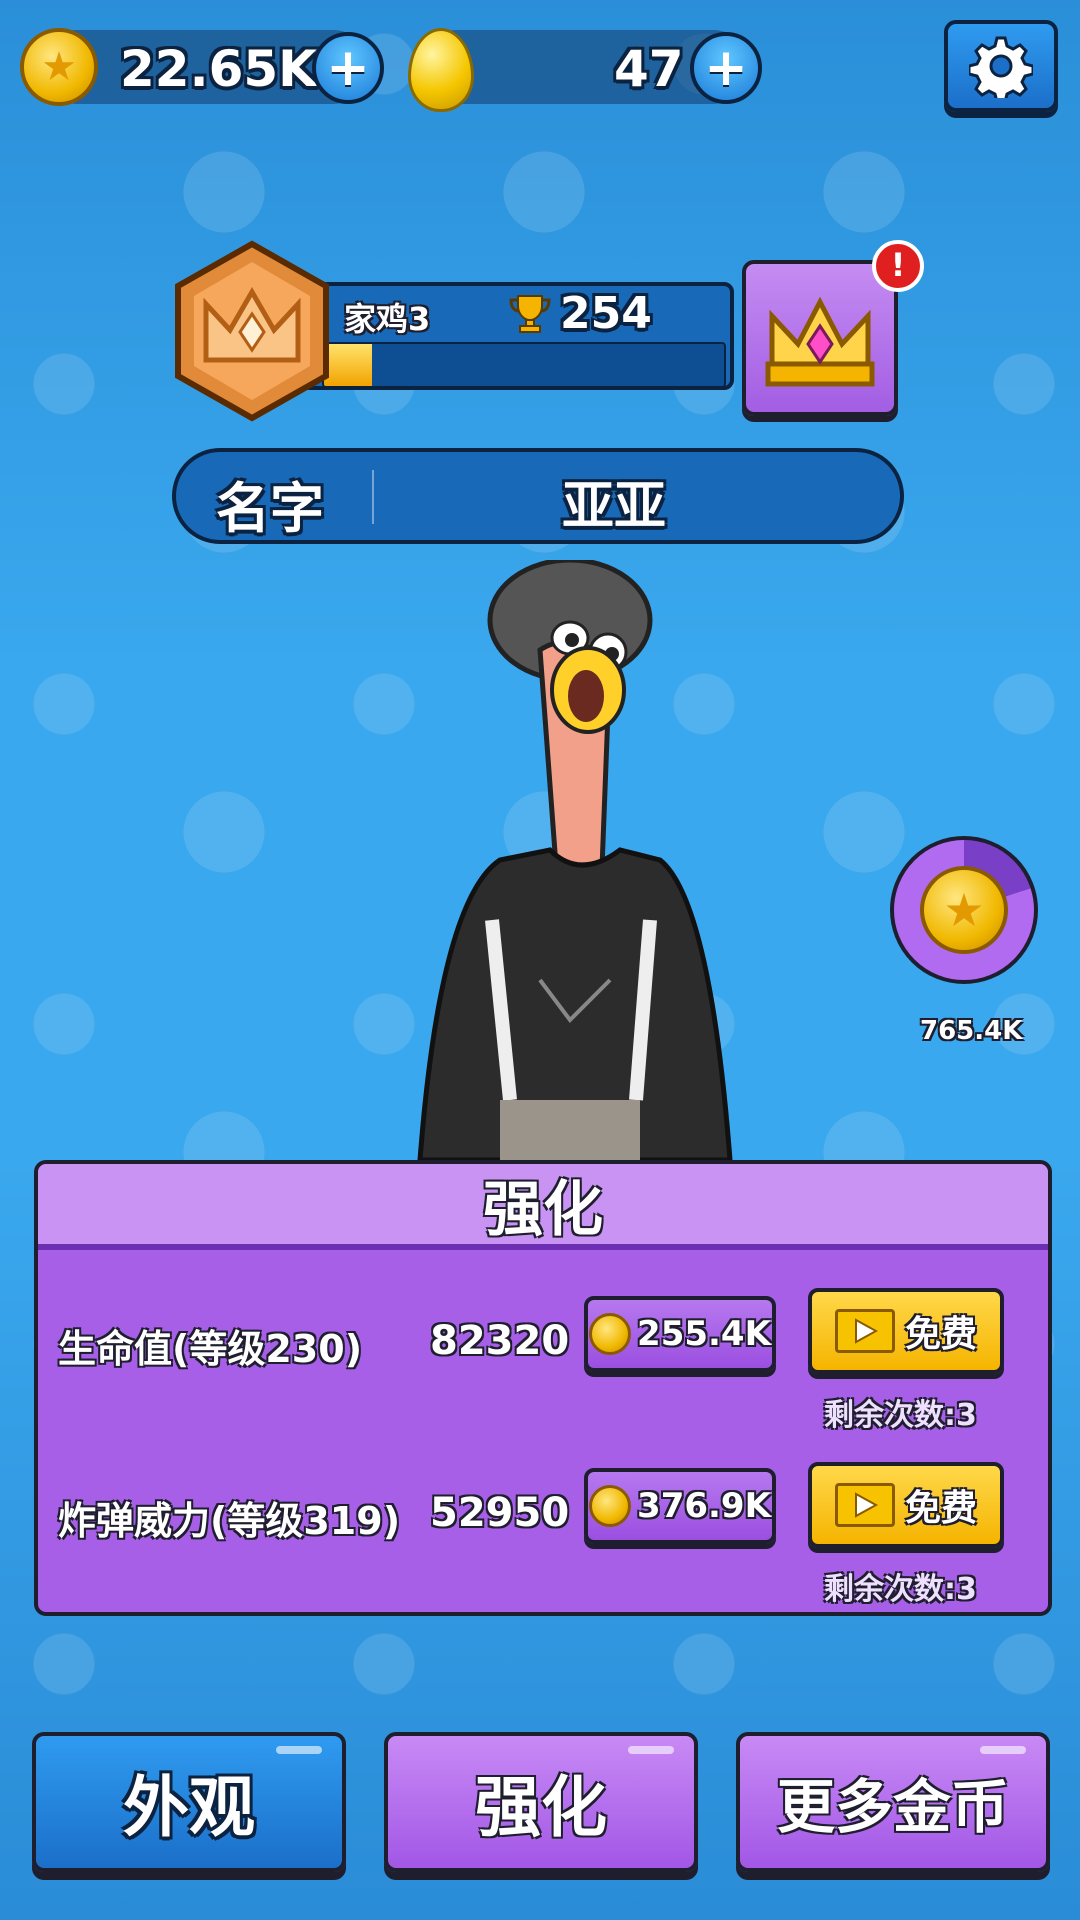 The width and height of the screenshot is (1080, 1920). I want to click on coin-reward-button: ★, so click(964, 910).